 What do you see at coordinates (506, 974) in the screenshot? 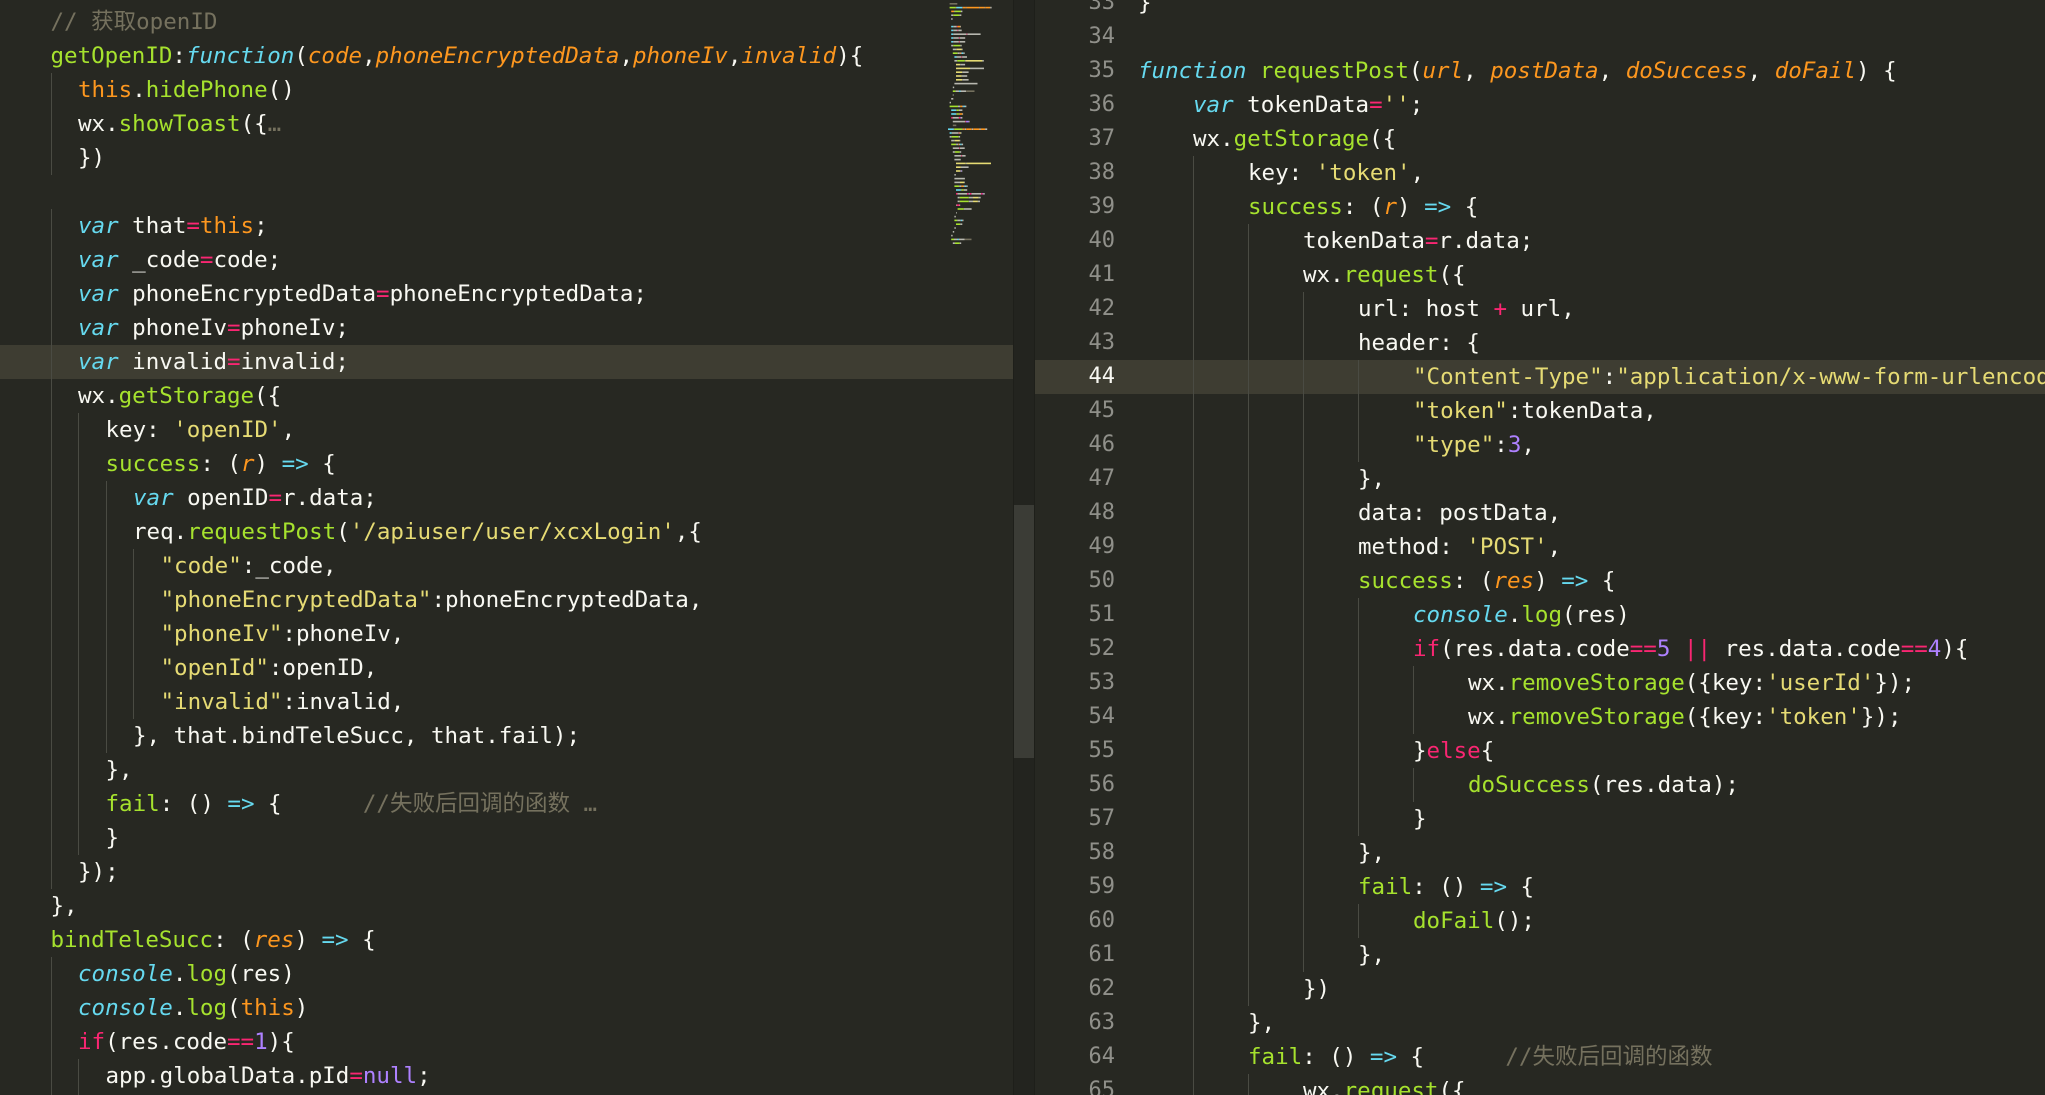
I see `code-line: console.log(res)` at bounding box center [506, 974].